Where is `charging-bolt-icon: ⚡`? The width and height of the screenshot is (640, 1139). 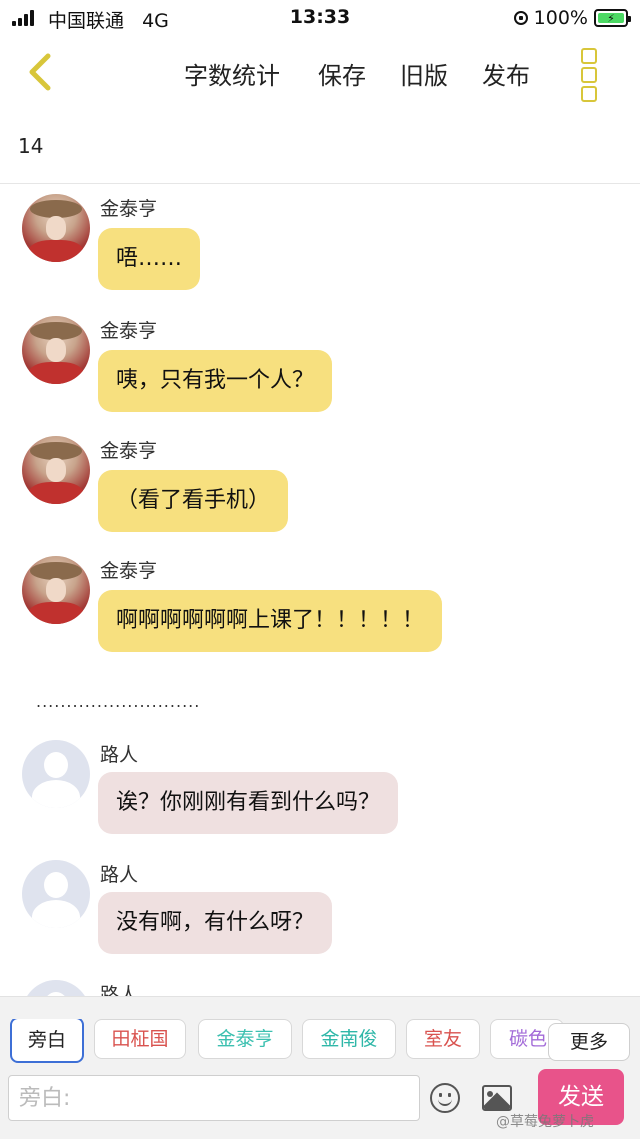
charging-bolt-icon: ⚡ is located at coordinates (611, 18).